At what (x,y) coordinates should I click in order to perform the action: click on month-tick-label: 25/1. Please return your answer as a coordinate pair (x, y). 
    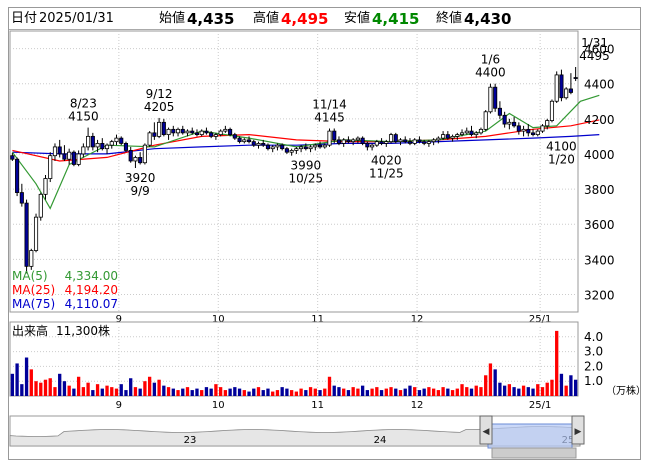
    Looking at the image, I should click on (540, 319).